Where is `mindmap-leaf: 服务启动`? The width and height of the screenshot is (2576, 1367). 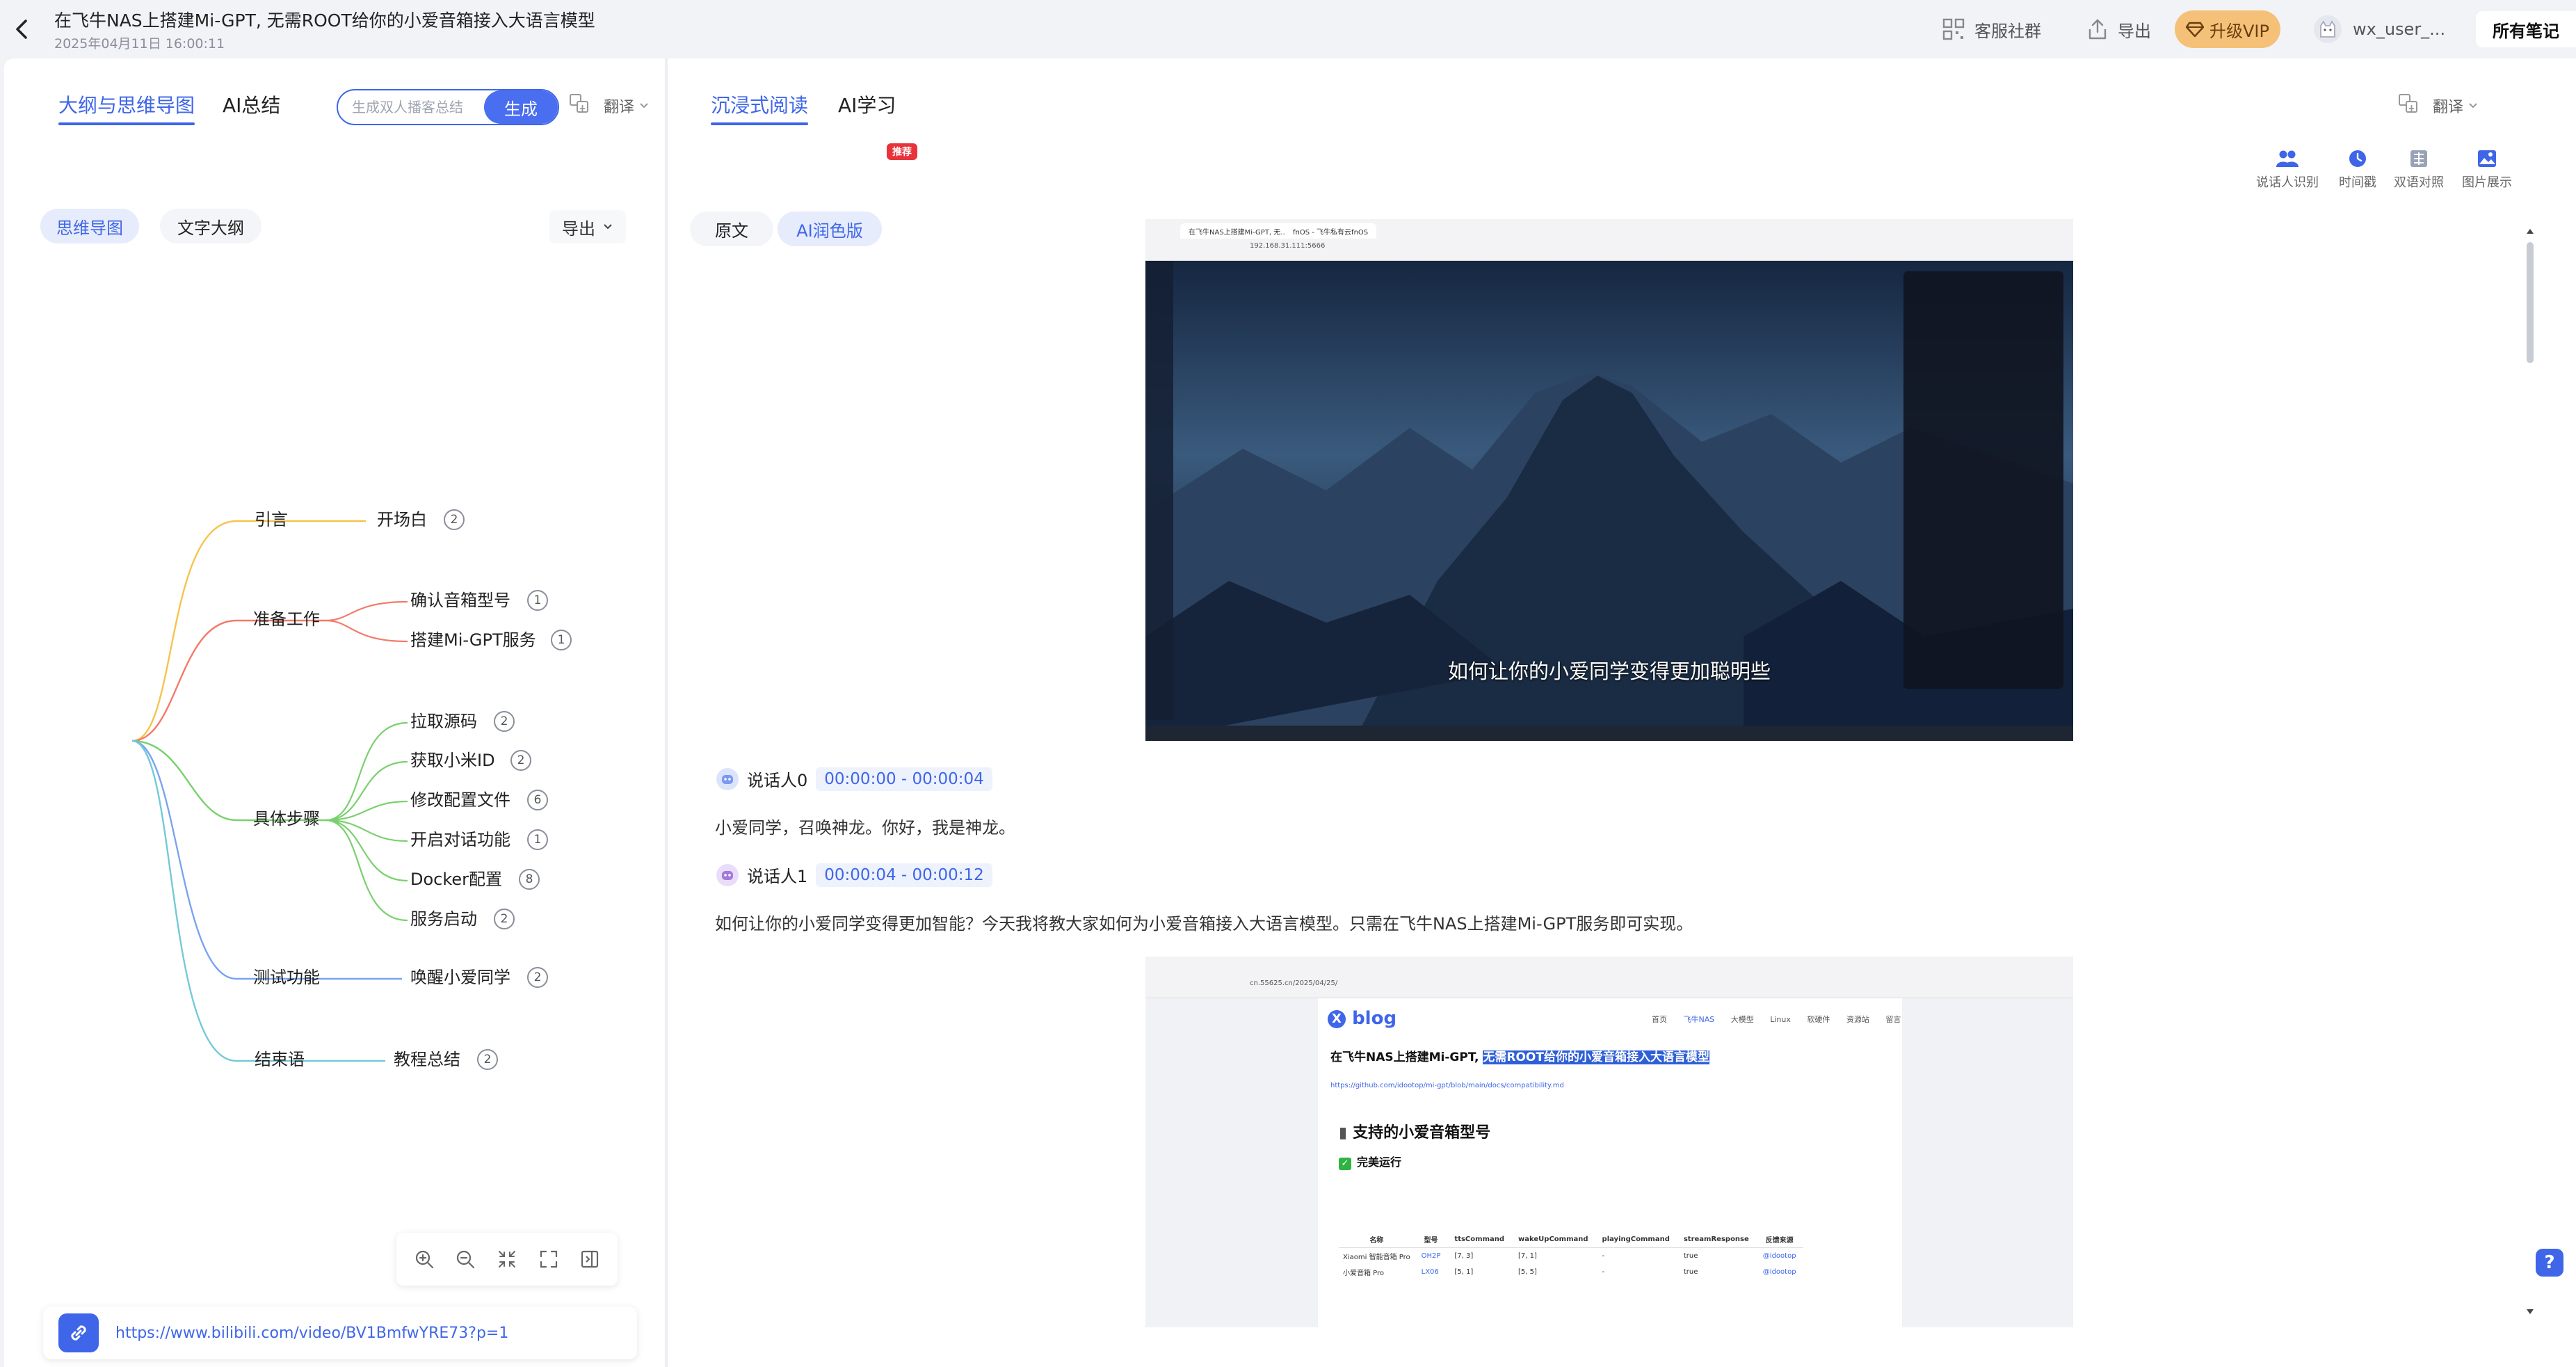 mindmap-leaf: 服务启动 is located at coordinates (444, 919).